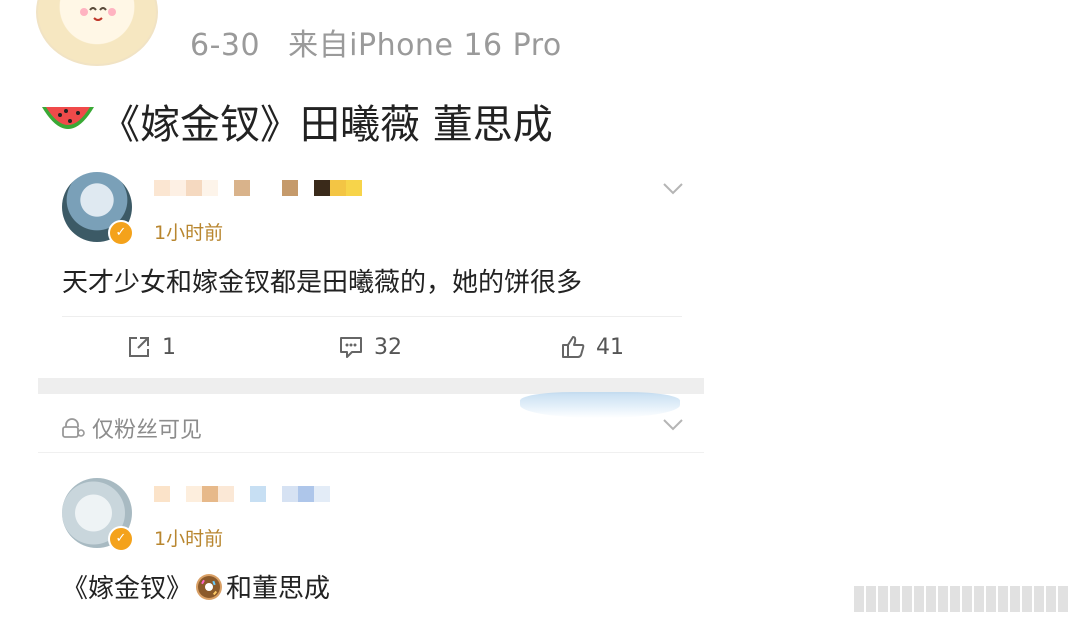 The height and width of the screenshot is (625, 1080). I want to click on comment-icon, so click(351, 347).